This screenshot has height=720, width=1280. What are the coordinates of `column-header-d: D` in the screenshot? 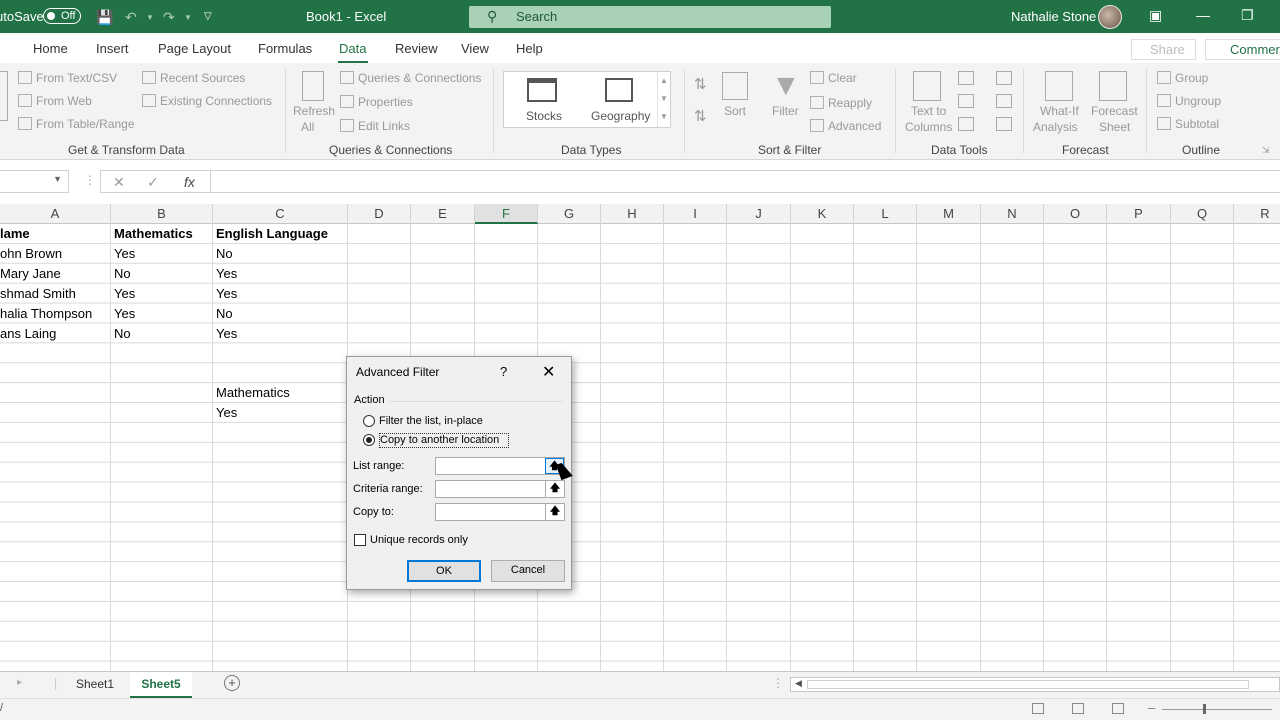 It's located at (379, 214).